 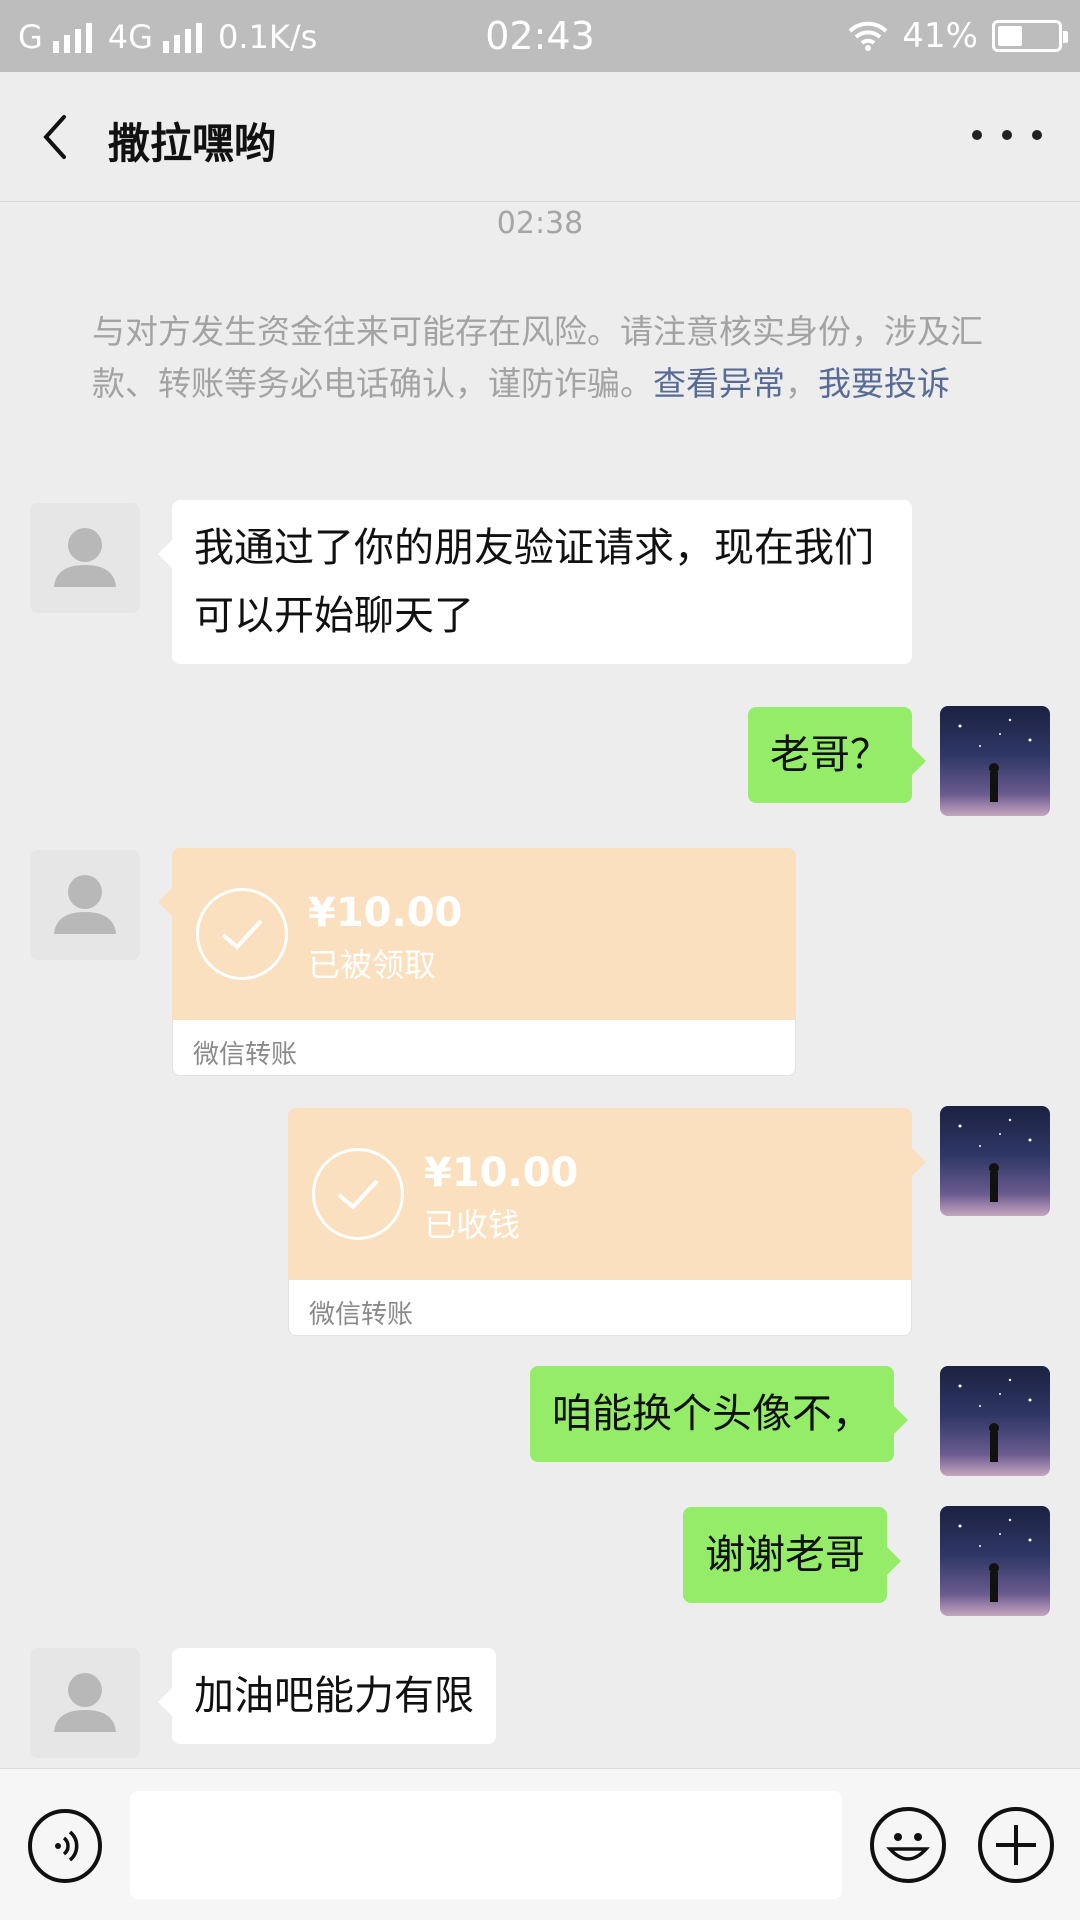 What do you see at coordinates (540, 223) in the screenshot?
I see `message-timestamp: 02:38` at bounding box center [540, 223].